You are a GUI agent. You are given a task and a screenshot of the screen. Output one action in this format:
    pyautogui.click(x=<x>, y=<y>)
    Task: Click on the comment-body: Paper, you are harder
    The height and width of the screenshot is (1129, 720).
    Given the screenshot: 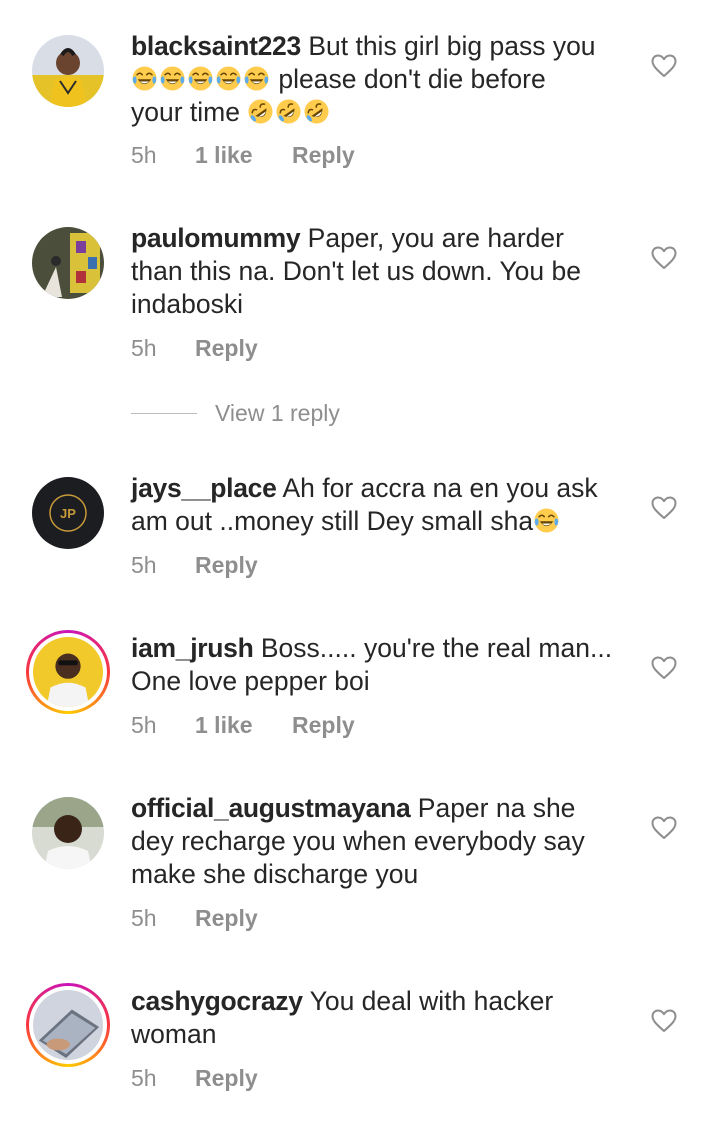 What is the action you would take?
    pyautogui.click(x=435, y=238)
    